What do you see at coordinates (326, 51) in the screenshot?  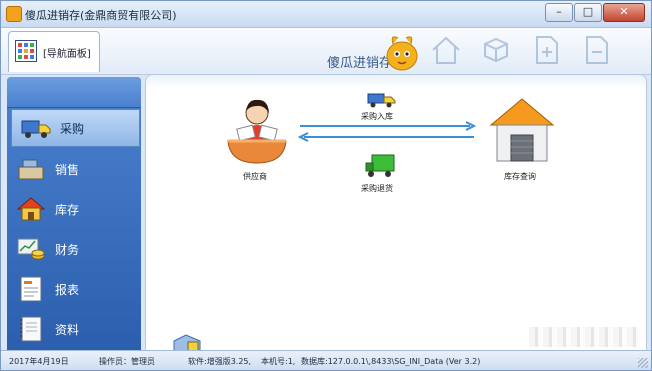 I see `toolbar: [导航面板] 傻瓜进销存` at bounding box center [326, 51].